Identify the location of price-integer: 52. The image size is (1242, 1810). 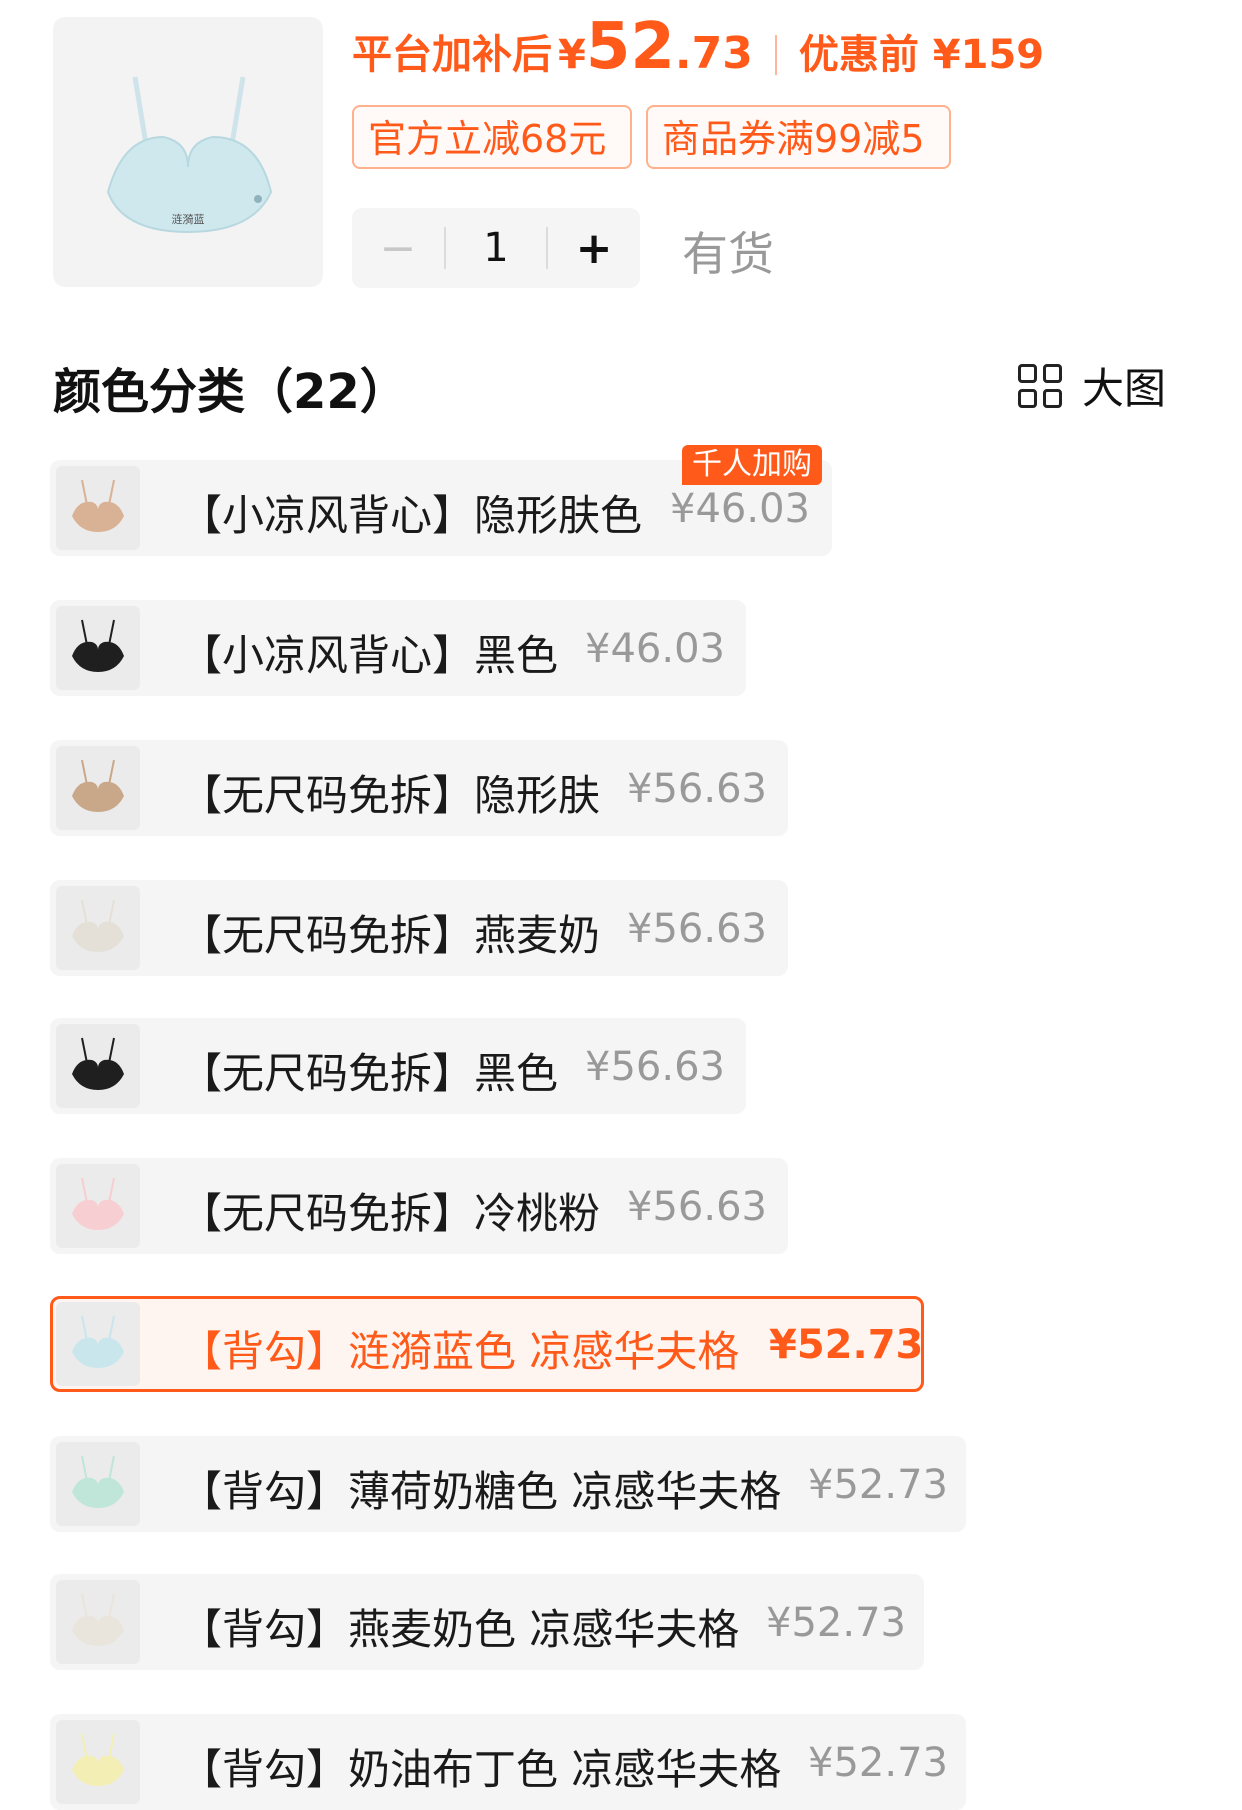
(630, 47).